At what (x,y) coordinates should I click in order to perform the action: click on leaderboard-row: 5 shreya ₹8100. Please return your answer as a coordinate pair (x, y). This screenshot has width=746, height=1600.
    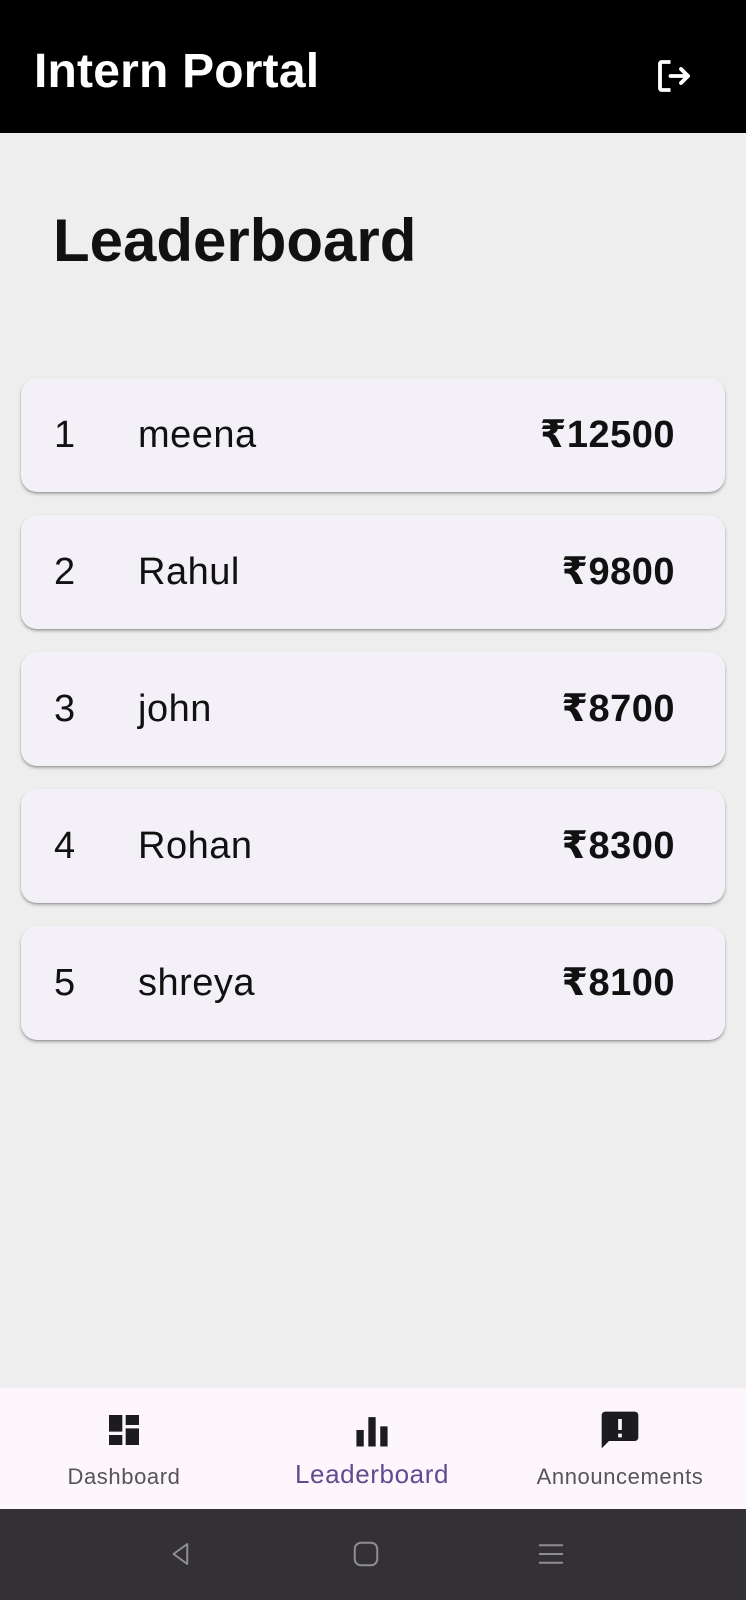
    Looking at the image, I should click on (373, 983).